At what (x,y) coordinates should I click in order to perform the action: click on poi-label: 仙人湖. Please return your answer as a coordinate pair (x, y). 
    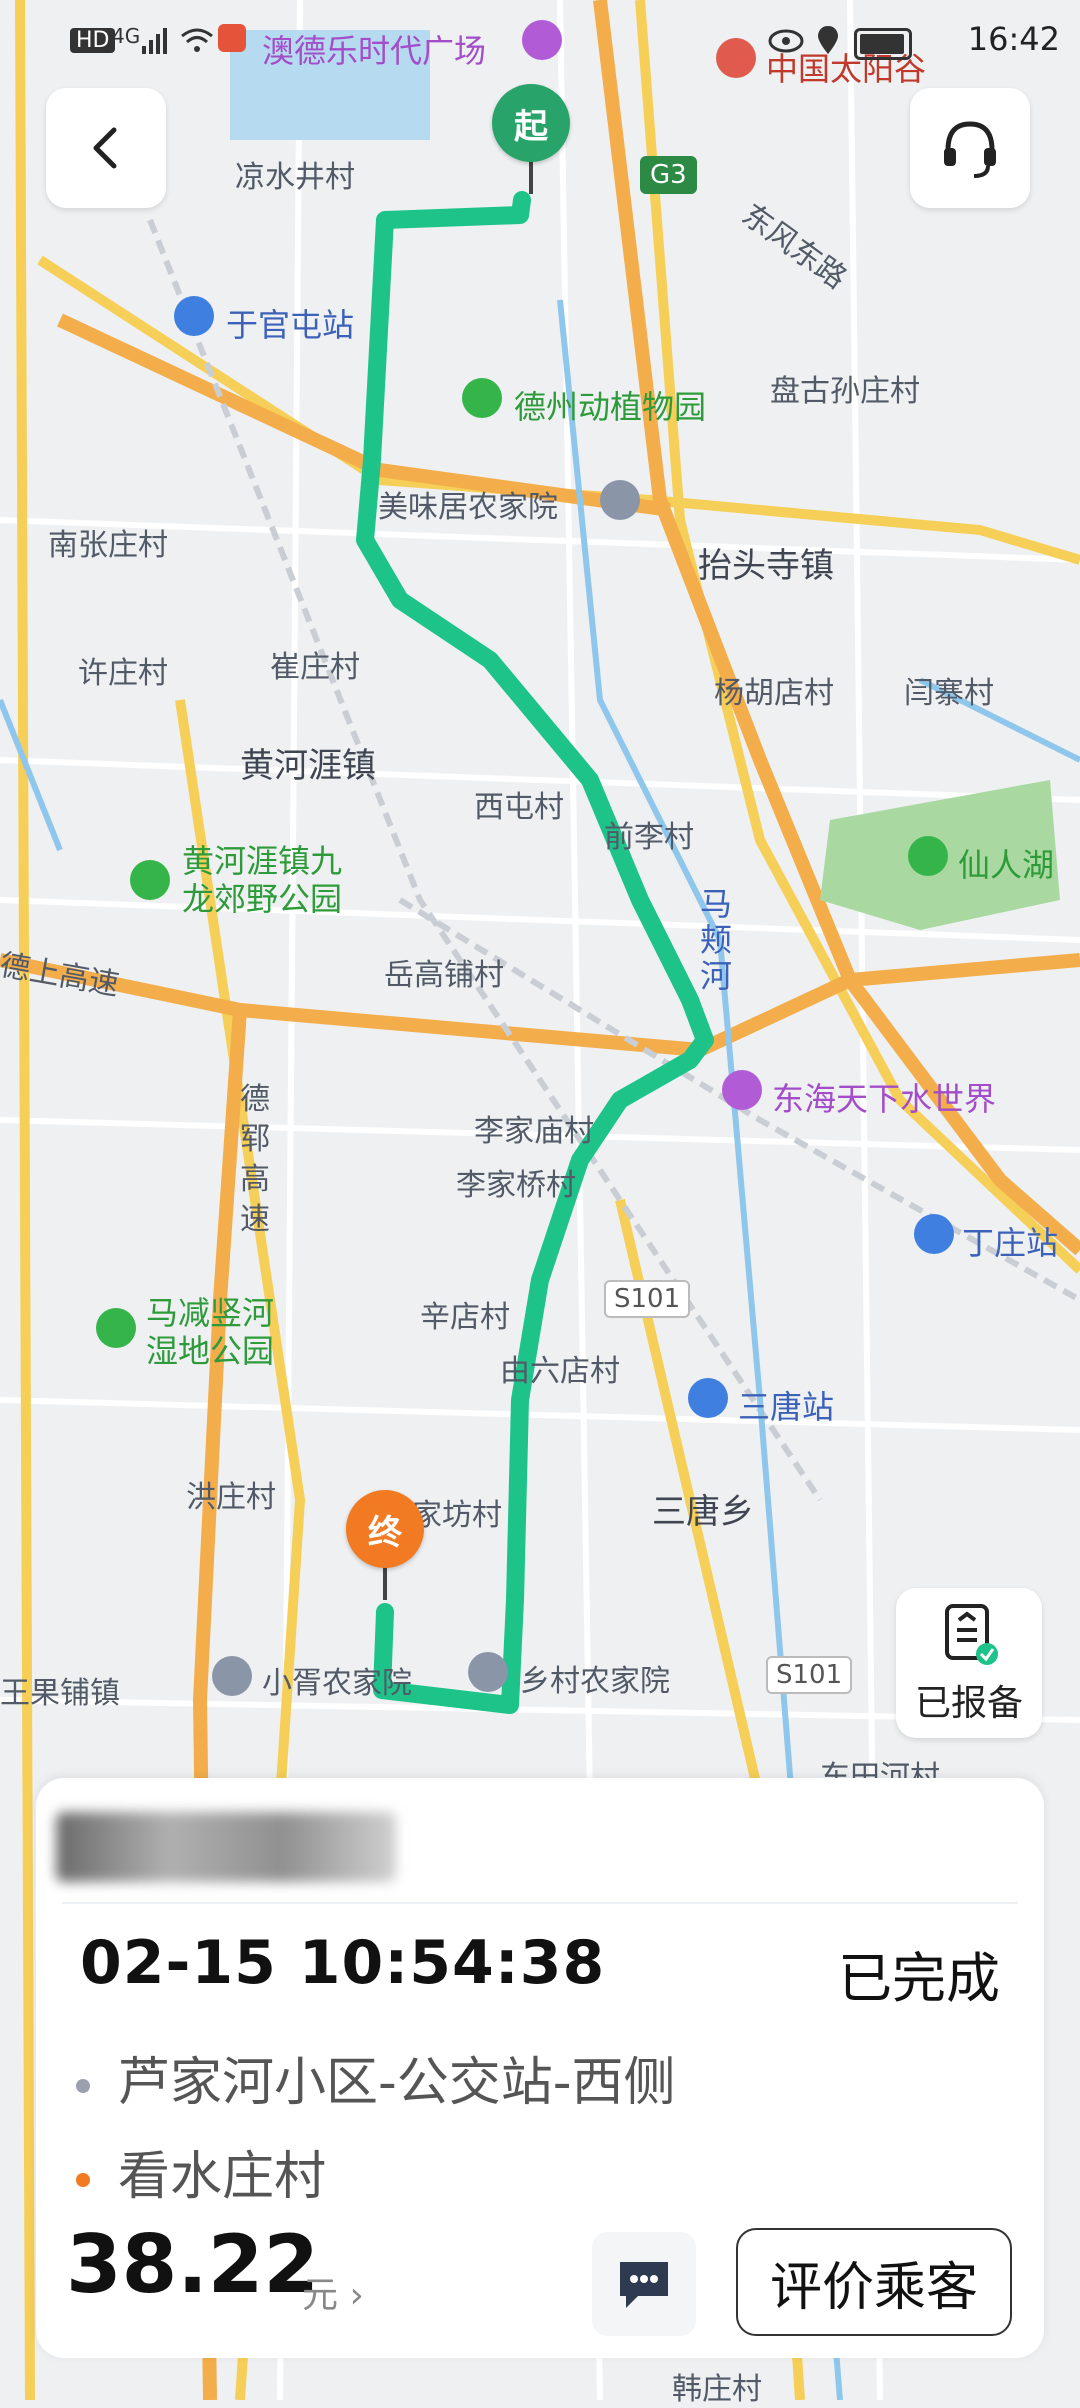
    Looking at the image, I should click on (1006, 865).